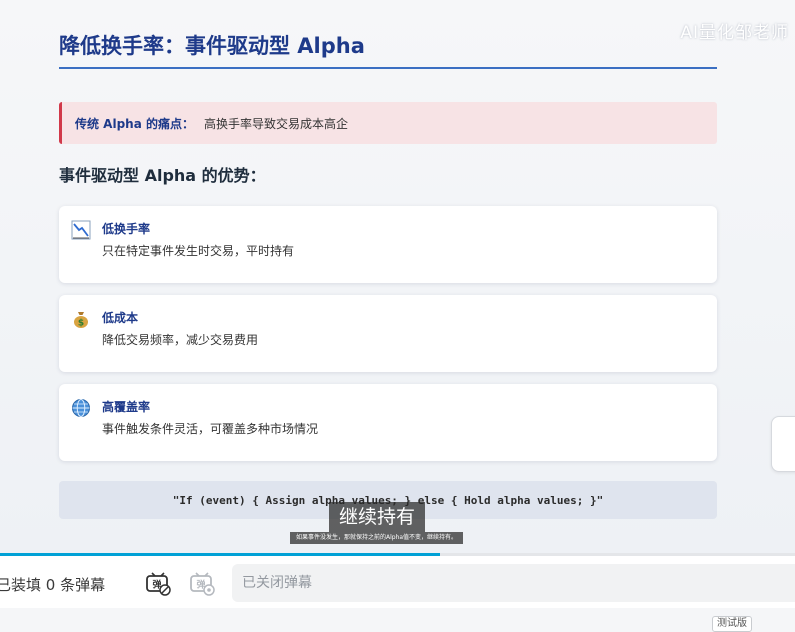 The height and width of the screenshot is (632, 795). What do you see at coordinates (81, 230) in the screenshot?
I see `chart-decreasing-icon` at bounding box center [81, 230].